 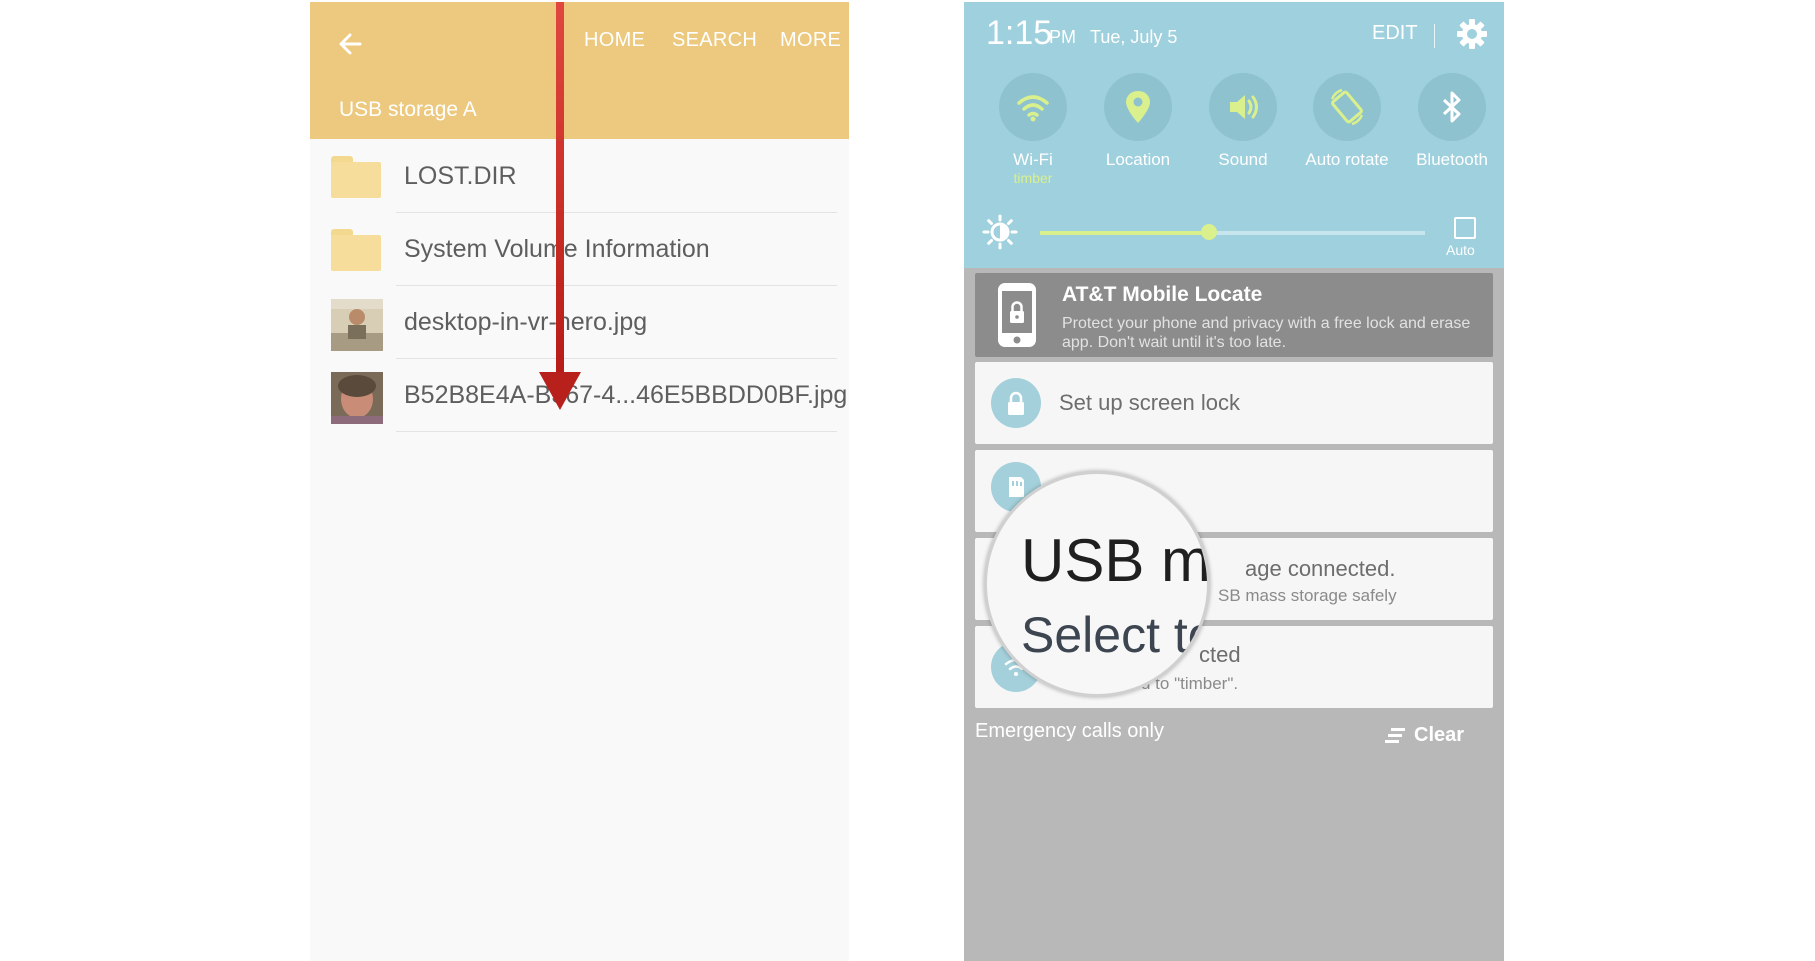 I want to click on emergency-calls-label: Emergency calls only, so click(x=1069, y=731).